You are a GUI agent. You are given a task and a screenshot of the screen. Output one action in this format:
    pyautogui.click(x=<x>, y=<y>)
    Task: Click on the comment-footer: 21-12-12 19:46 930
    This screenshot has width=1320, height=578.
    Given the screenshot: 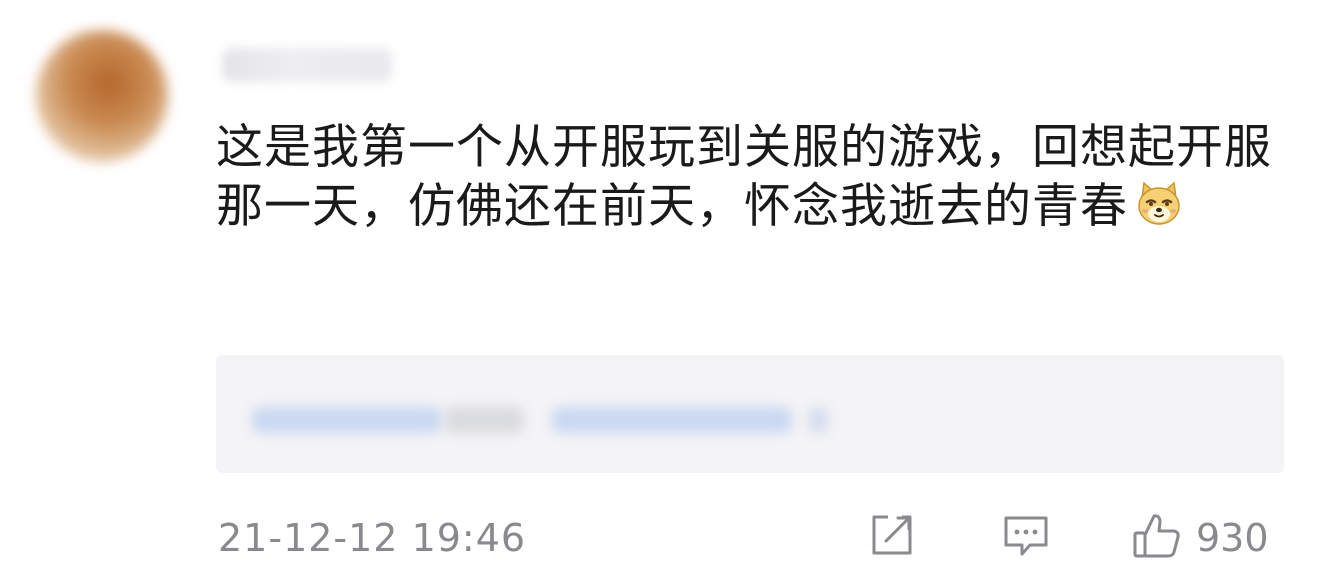 What is the action you would take?
    pyautogui.click(x=758, y=538)
    